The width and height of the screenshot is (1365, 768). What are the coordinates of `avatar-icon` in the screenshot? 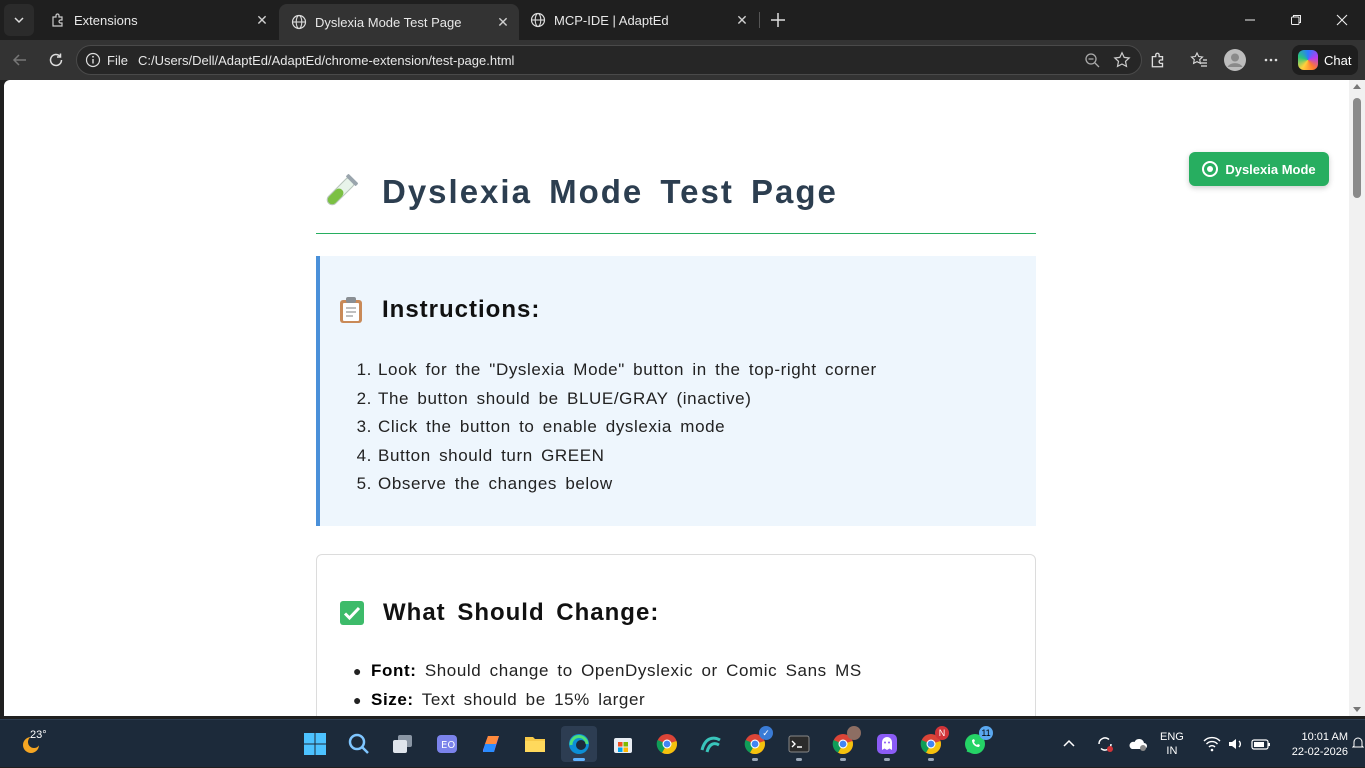 It's located at (1235, 60).